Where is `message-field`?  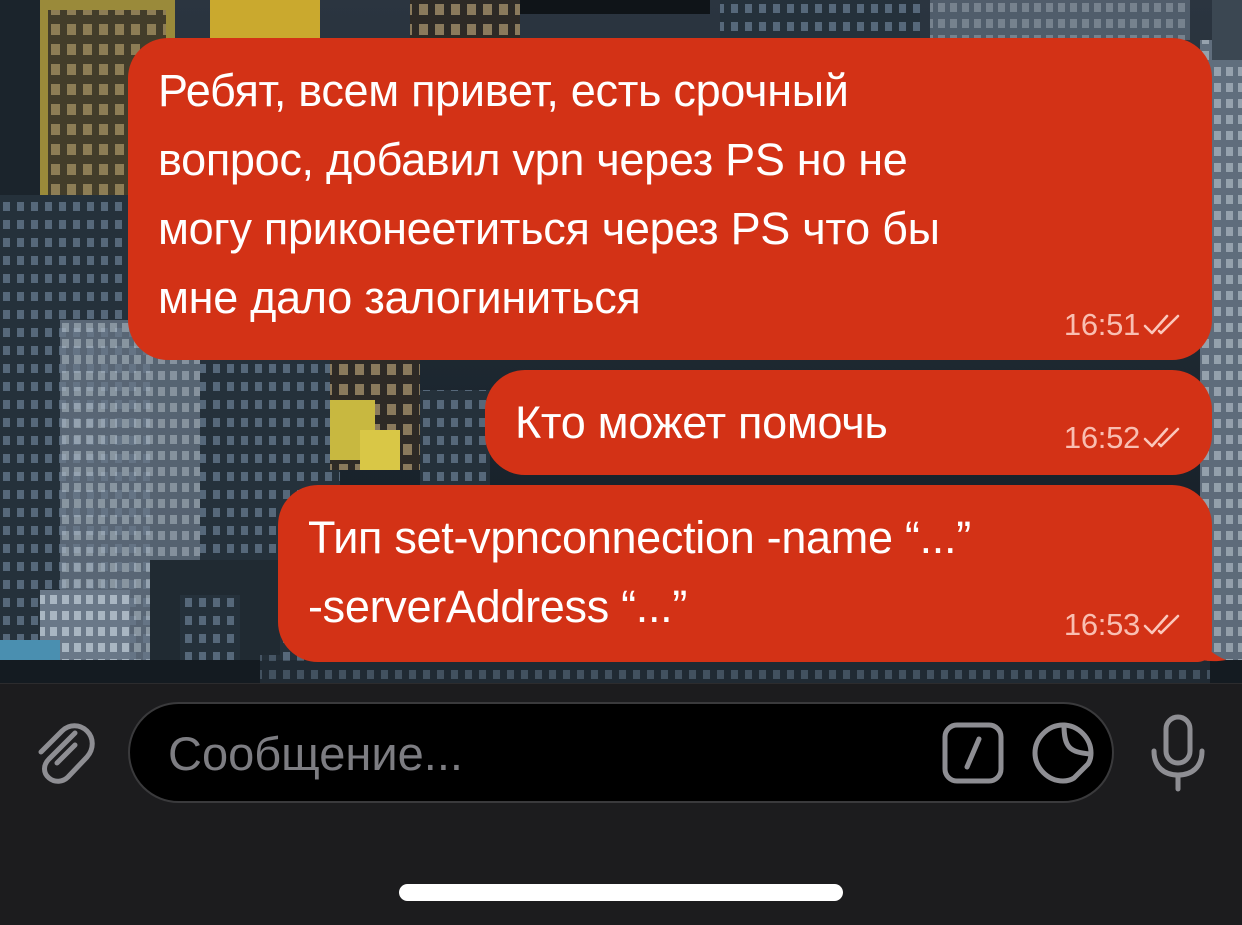 message-field is located at coordinates (621, 752).